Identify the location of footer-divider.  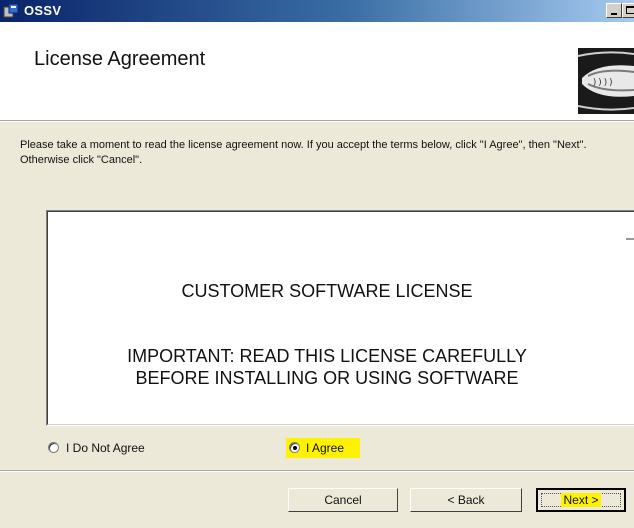
(317, 471).